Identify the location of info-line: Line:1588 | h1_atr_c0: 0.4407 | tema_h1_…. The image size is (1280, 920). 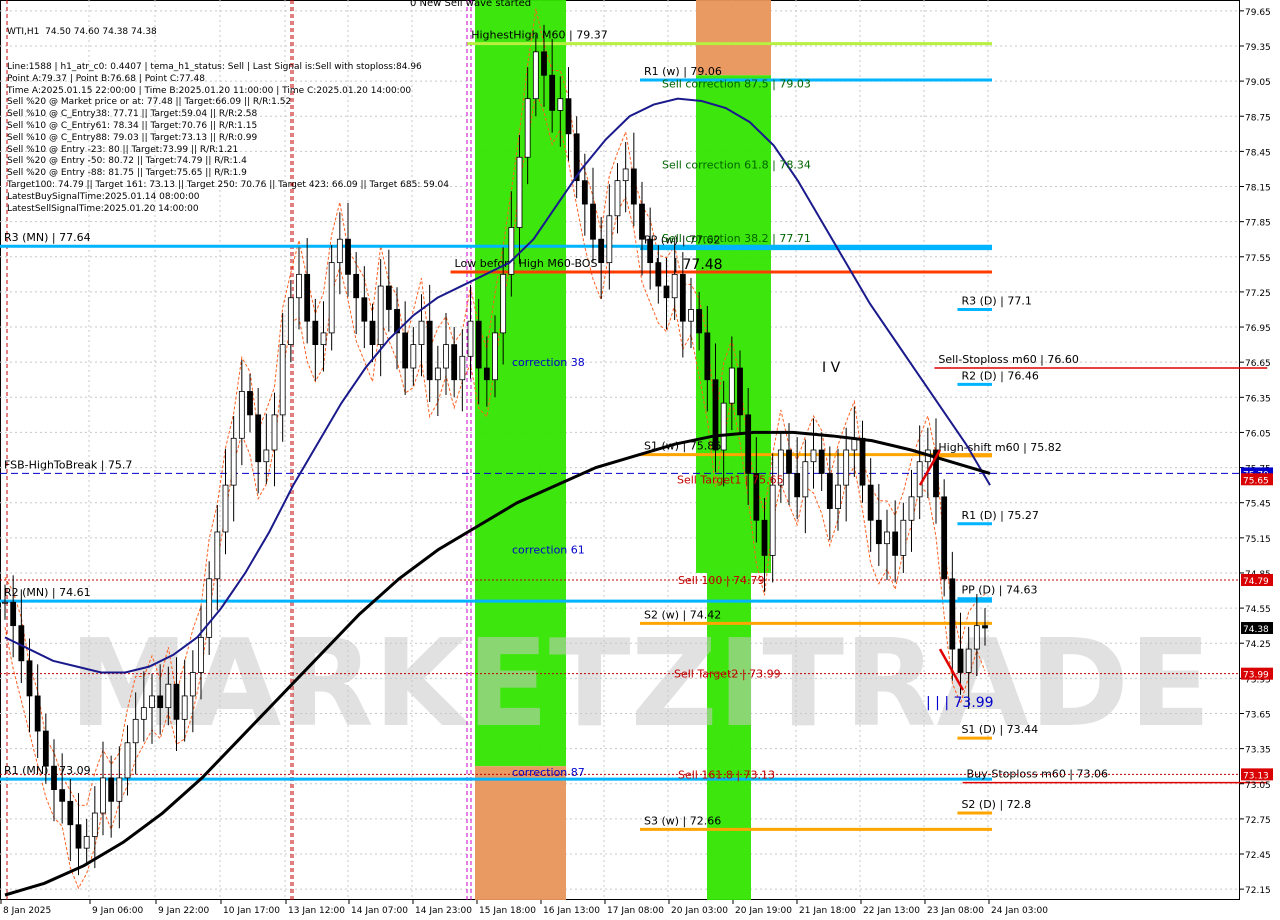
(214, 66).